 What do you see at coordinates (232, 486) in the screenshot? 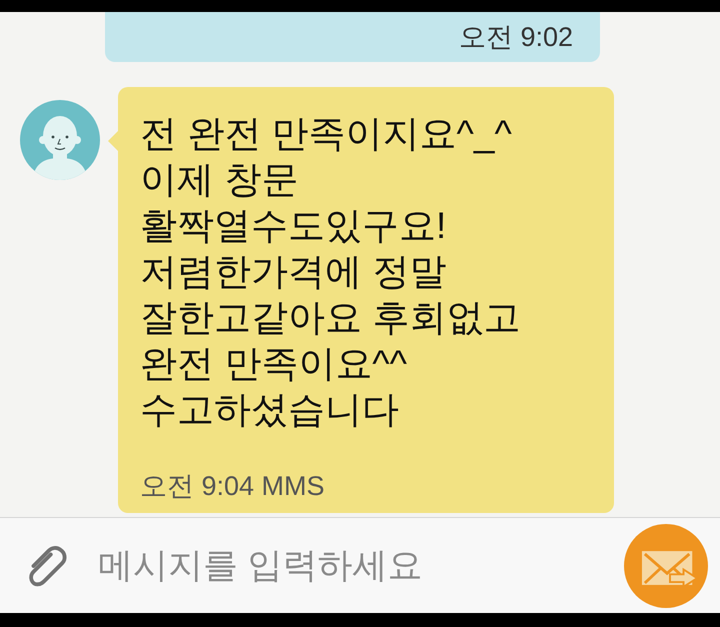
I see `message-time: 오전 9:04 MMS` at bounding box center [232, 486].